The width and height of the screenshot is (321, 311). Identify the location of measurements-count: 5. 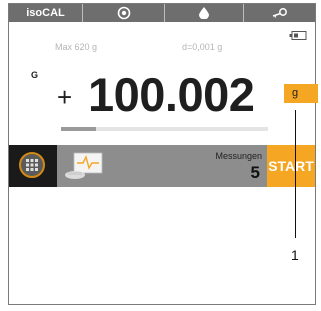
(255, 172).